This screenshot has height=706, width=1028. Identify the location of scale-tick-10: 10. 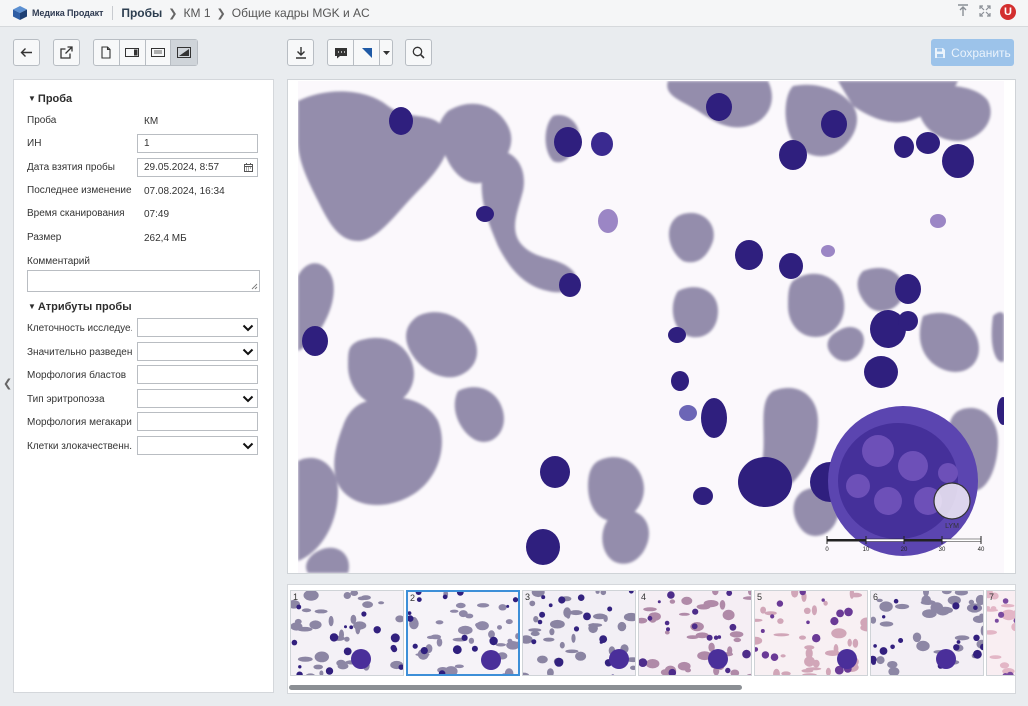
(866, 550).